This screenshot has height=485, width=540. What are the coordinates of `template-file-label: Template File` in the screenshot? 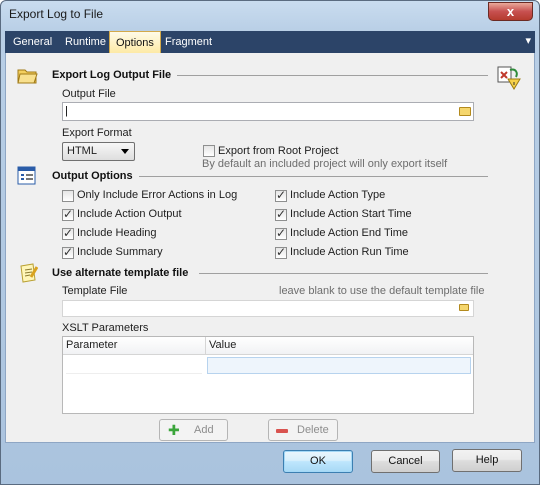 It's located at (95, 291).